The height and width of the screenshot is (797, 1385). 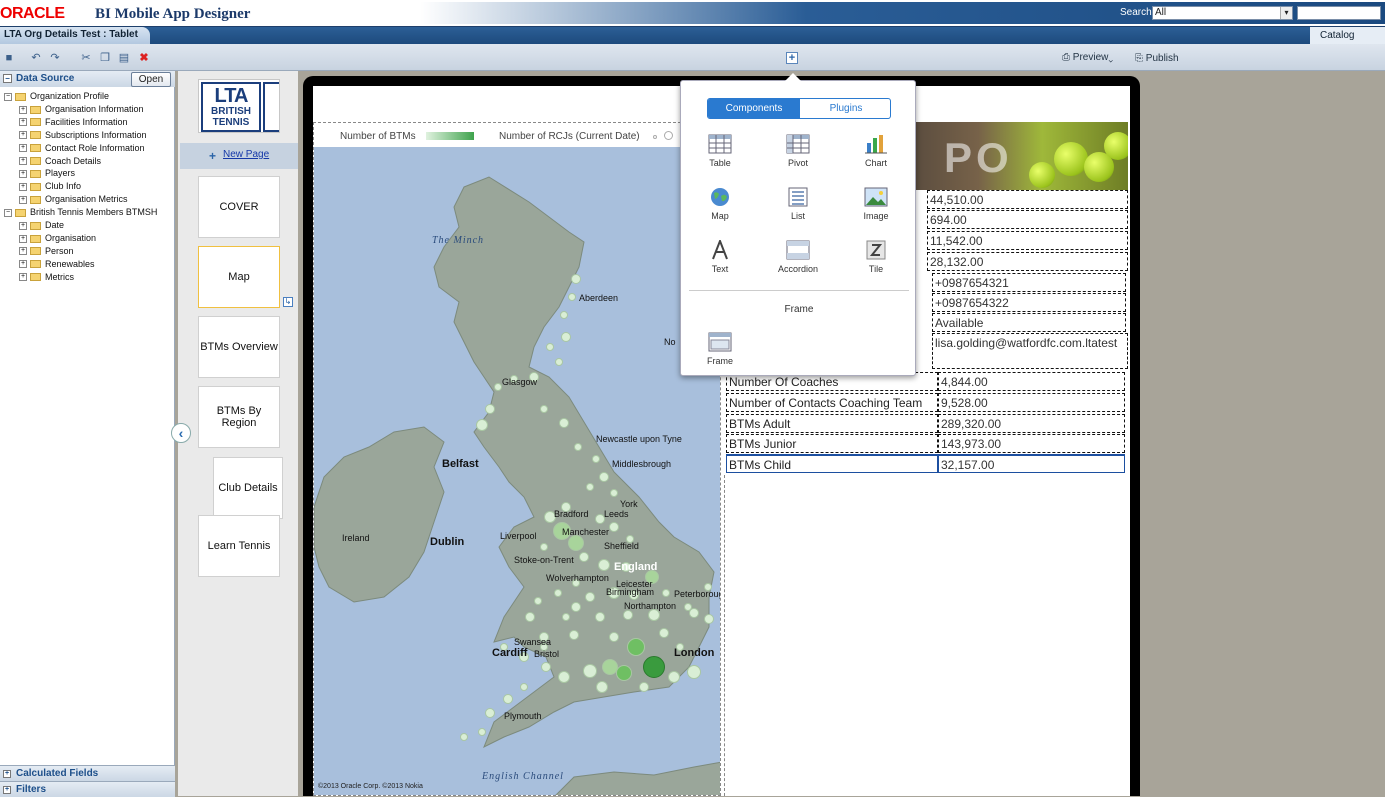 What do you see at coordinates (181, 433) in the screenshot?
I see `collapse-panel-icon: ‹` at bounding box center [181, 433].